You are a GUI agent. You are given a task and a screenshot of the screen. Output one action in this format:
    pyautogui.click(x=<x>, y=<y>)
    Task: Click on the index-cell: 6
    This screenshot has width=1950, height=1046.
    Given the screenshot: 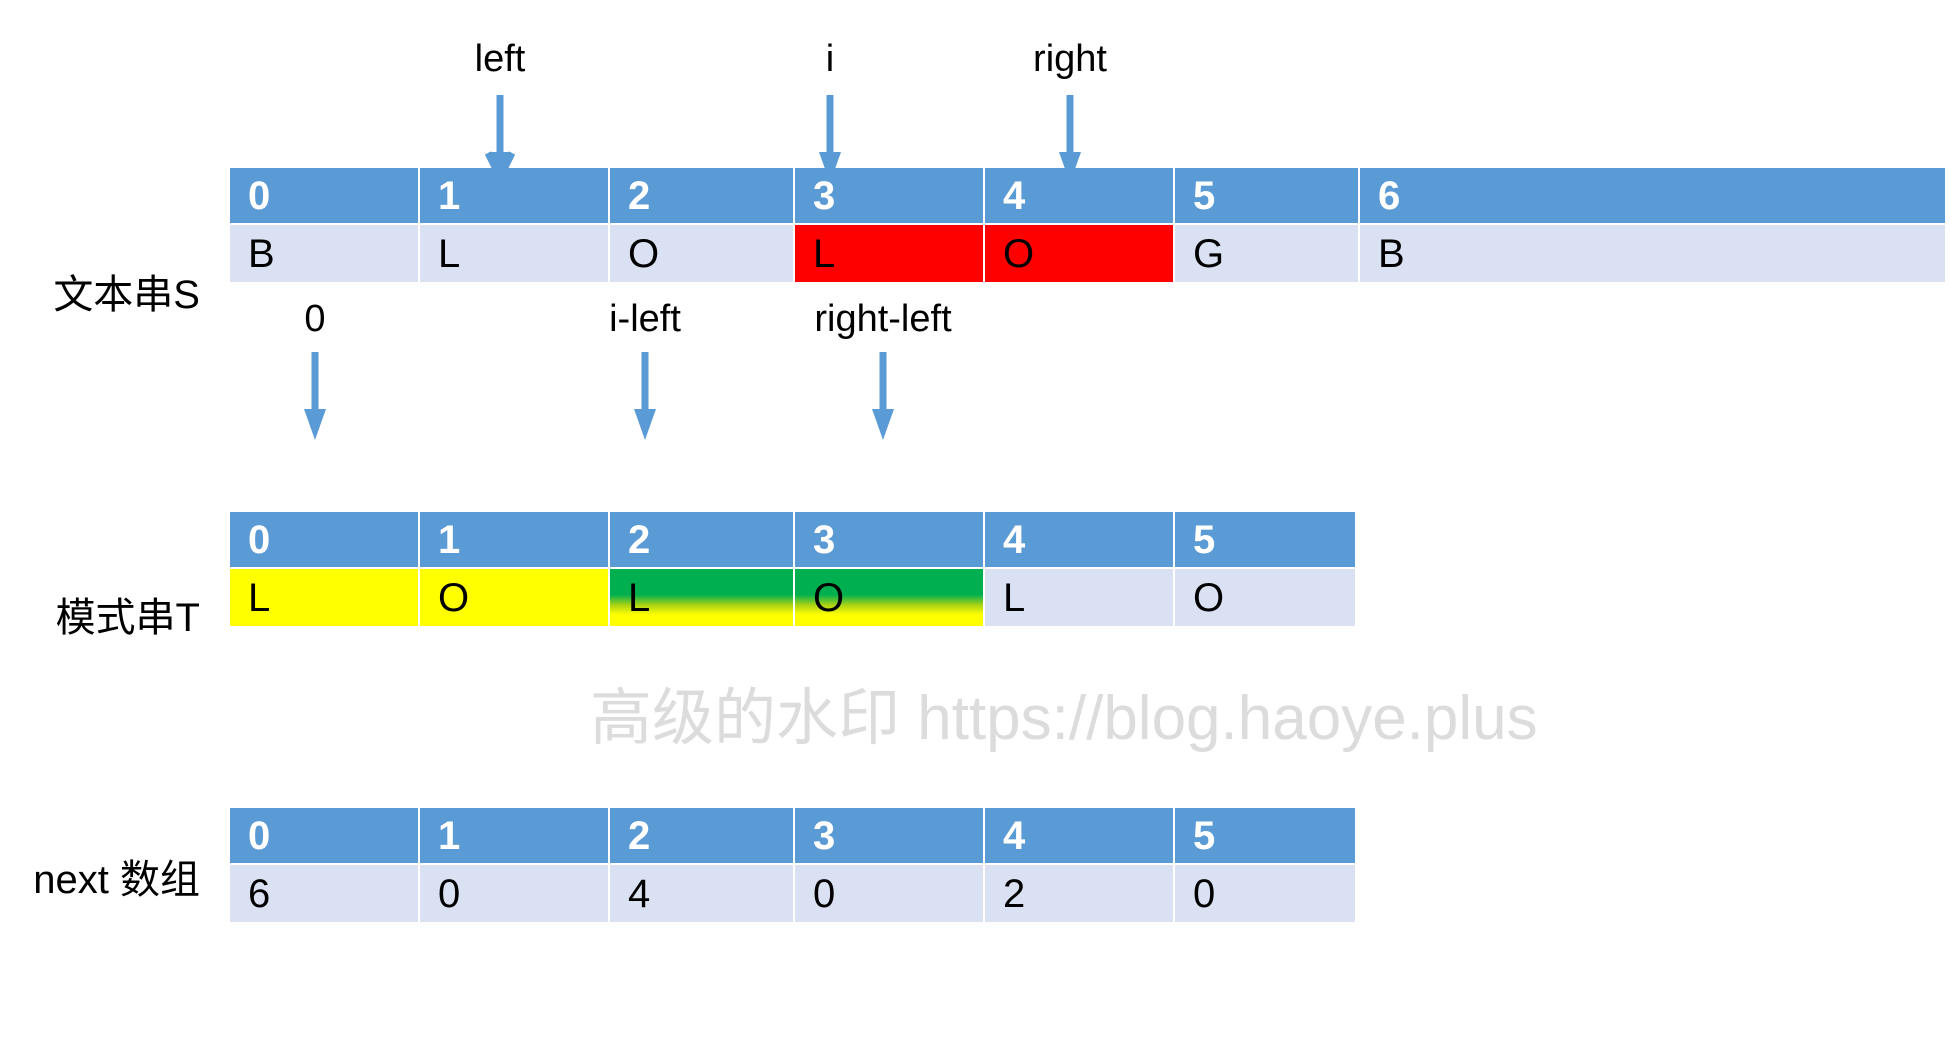 What is the action you would take?
    pyautogui.click(x=1652, y=196)
    